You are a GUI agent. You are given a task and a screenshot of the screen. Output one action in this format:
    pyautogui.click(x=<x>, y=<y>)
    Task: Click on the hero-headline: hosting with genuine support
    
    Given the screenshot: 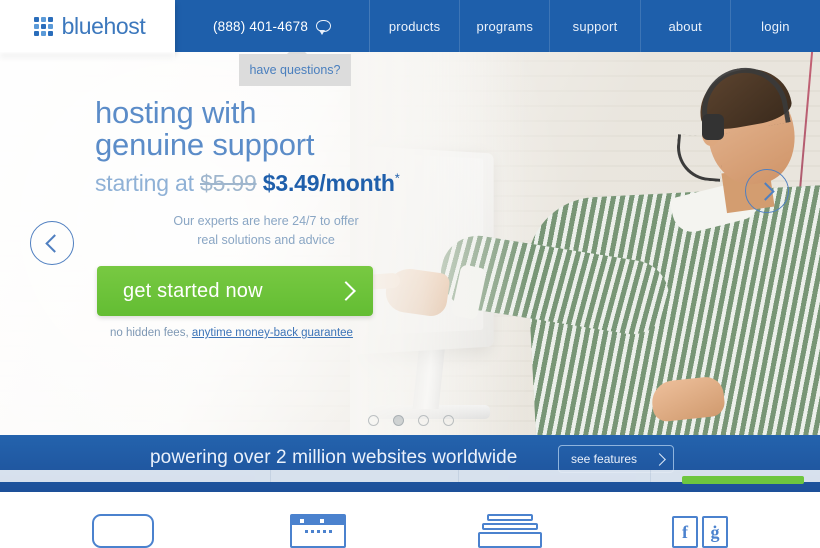 What is the action you would take?
    pyautogui.click(x=295, y=129)
    